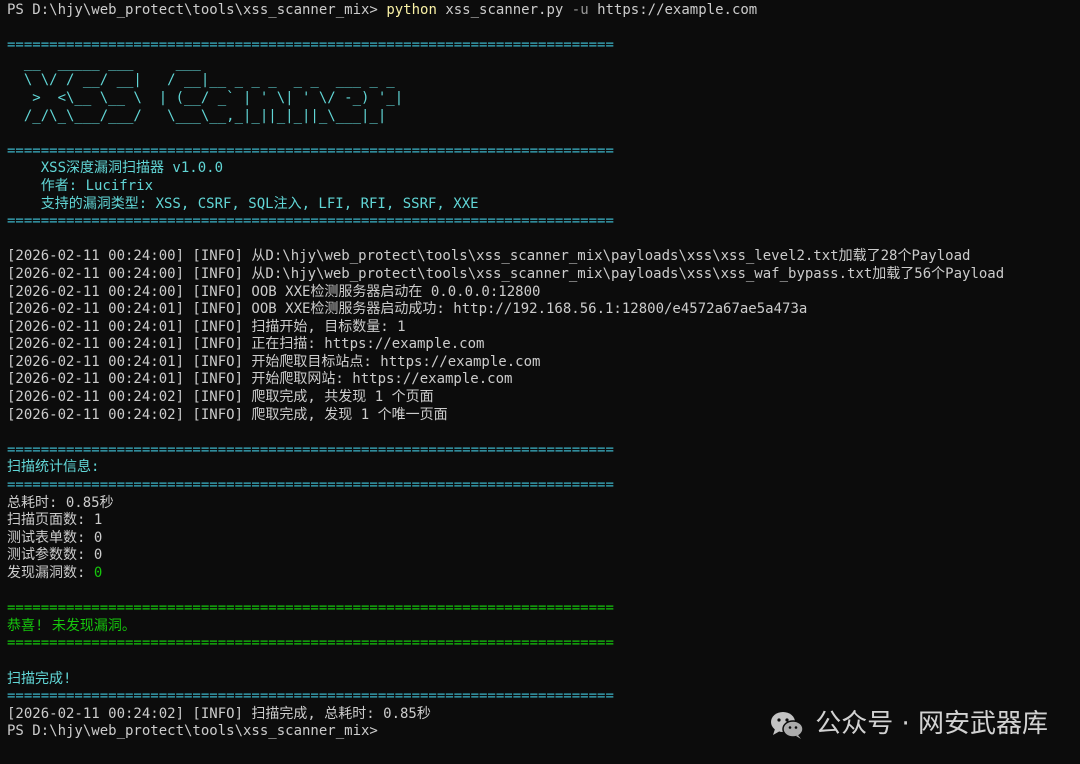  Describe the element at coordinates (411, 10) in the screenshot. I see `command-name: python` at that location.